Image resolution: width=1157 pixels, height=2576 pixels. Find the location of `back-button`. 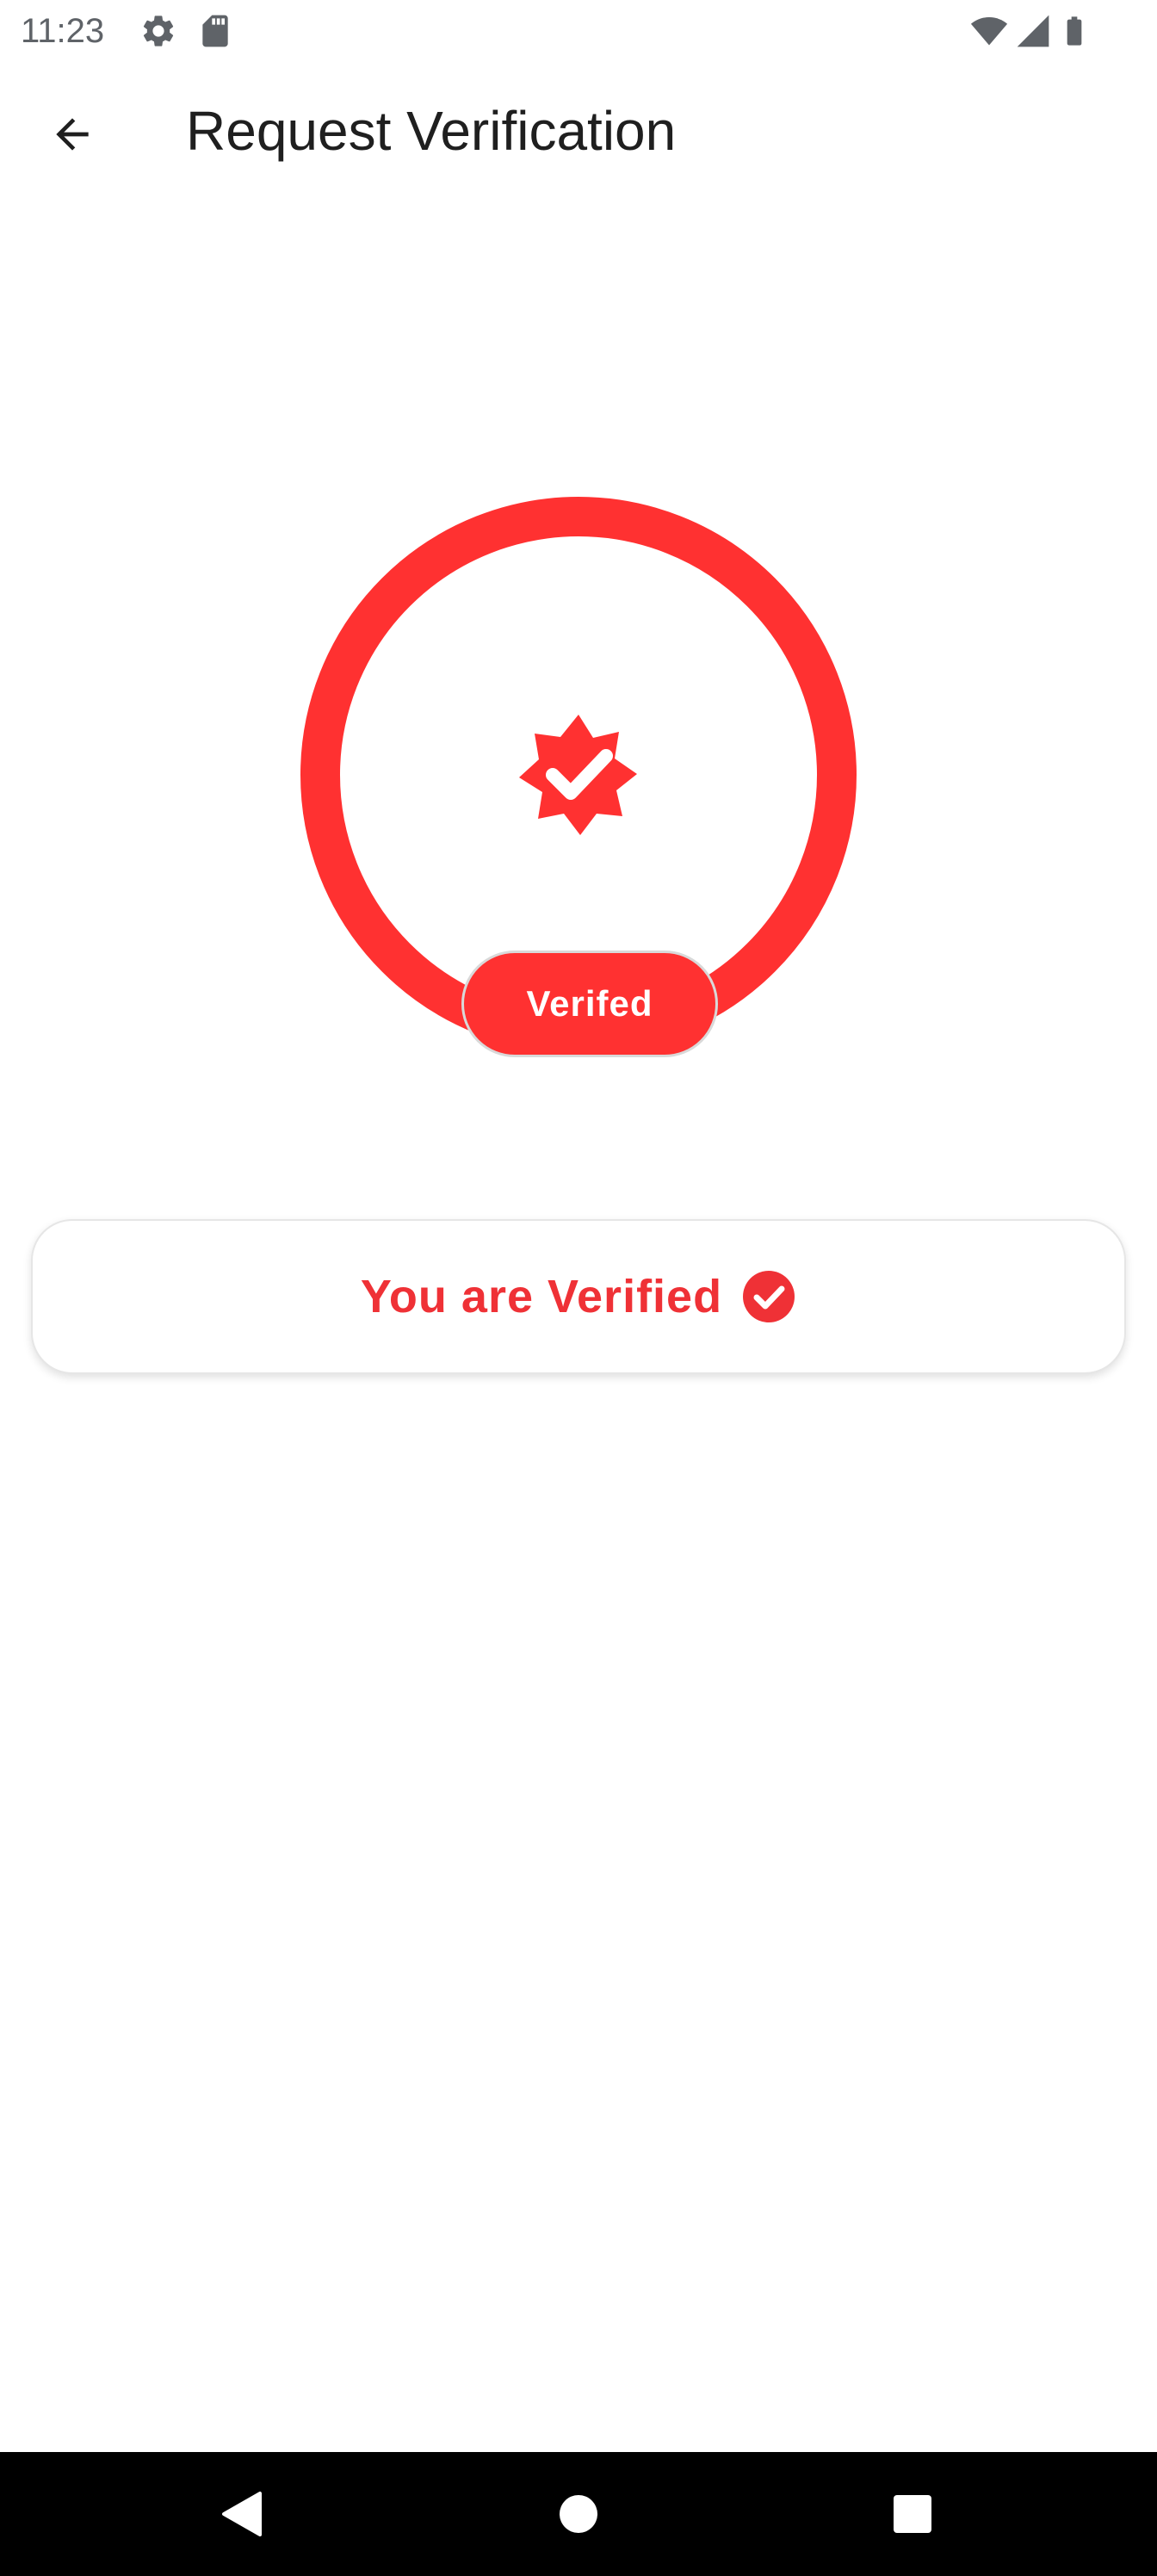

back-button is located at coordinates (72, 134).